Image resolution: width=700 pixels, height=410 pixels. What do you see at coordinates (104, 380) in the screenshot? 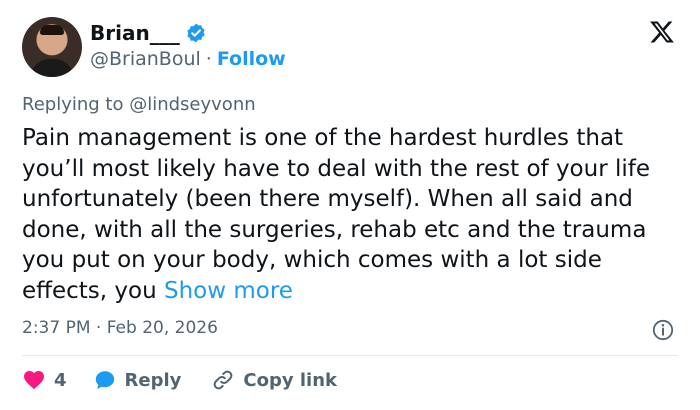
I see `reply-bubble-icon` at bounding box center [104, 380].